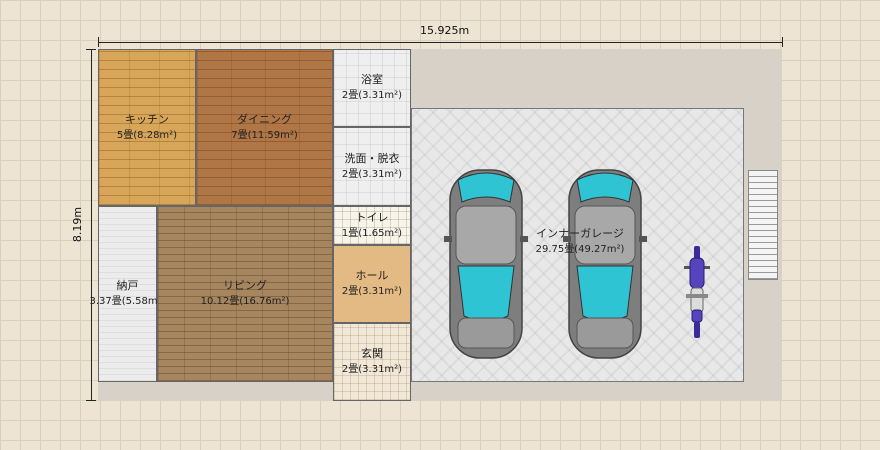 The width and height of the screenshot is (880, 450). I want to click on room-storage: 納戸 3.37畳(5.58m²), so click(127, 294).